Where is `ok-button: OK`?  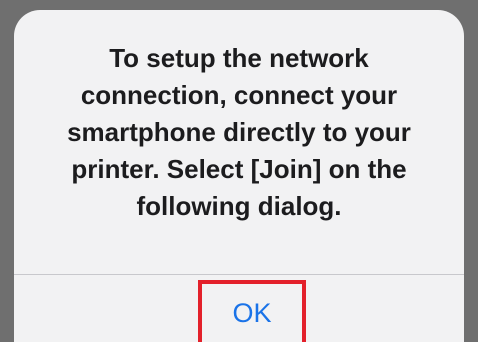 ok-button: OK is located at coordinates (252, 311).